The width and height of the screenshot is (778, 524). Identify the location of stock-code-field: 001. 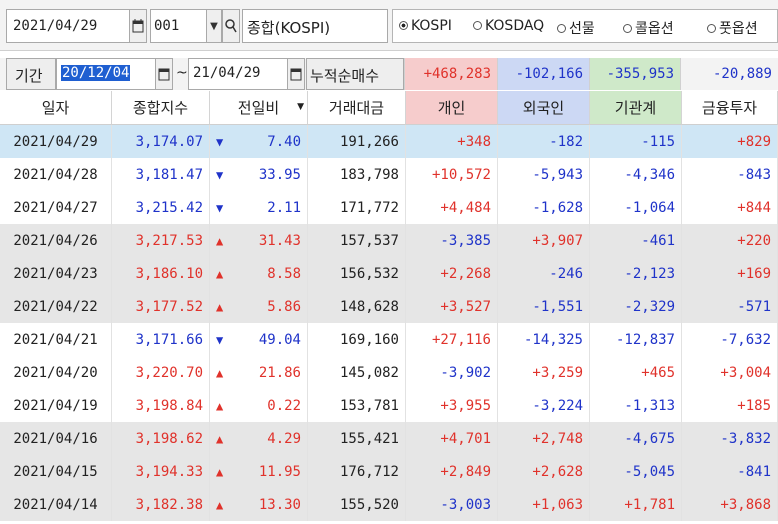
(179, 26).